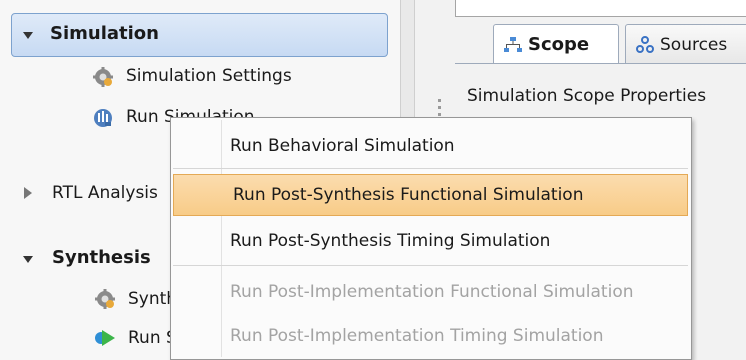 Image resolution: width=746 pixels, height=360 pixels. What do you see at coordinates (105, 193) in the screenshot?
I see `rtl-analysis-section-label: RTL Analysis` at bounding box center [105, 193].